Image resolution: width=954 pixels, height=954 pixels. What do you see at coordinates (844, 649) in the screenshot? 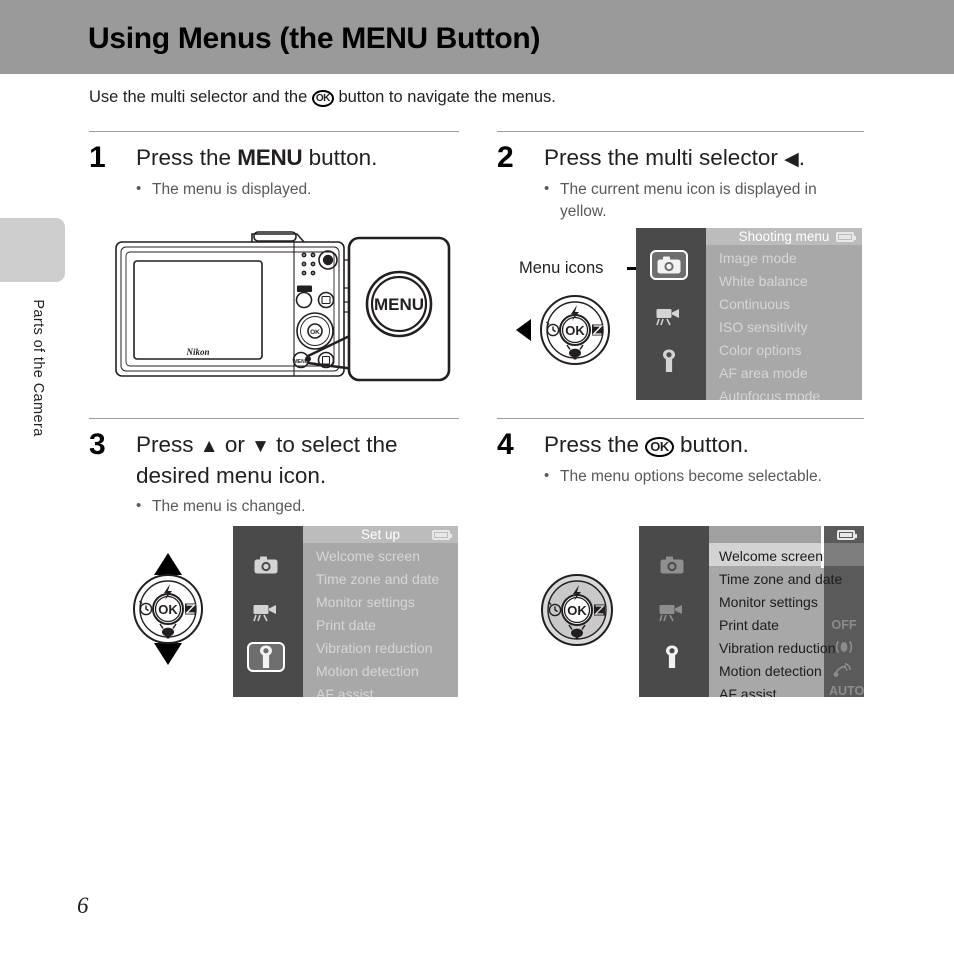
I see `vr-icon` at bounding box center [844, 649].